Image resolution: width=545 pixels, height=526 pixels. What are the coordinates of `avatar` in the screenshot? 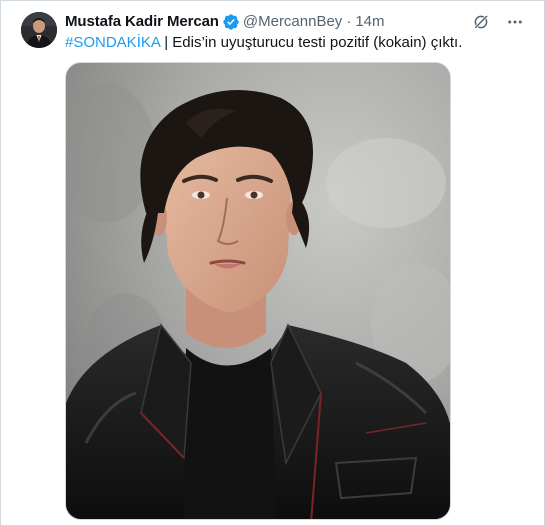 It's located at (39, 30).